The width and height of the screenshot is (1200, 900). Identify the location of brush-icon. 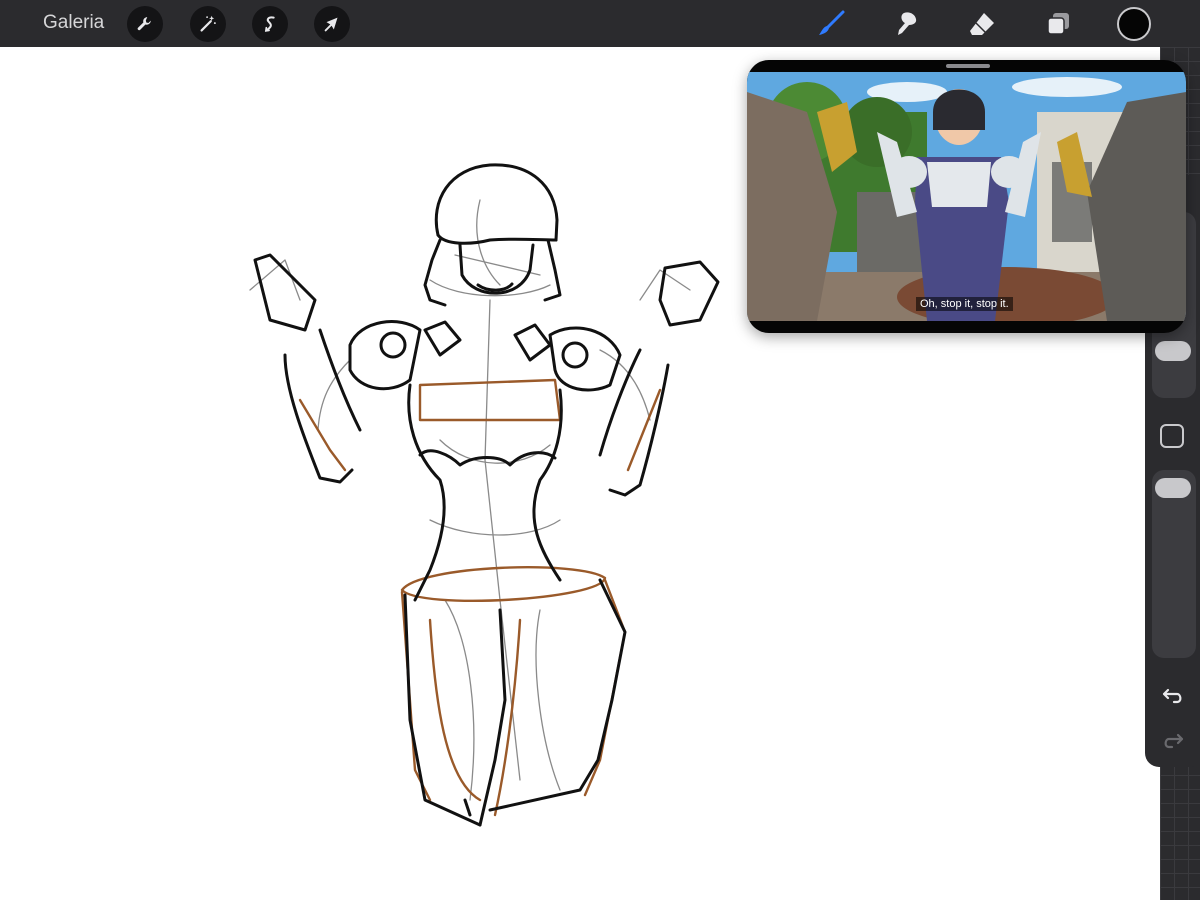
(832, 22).